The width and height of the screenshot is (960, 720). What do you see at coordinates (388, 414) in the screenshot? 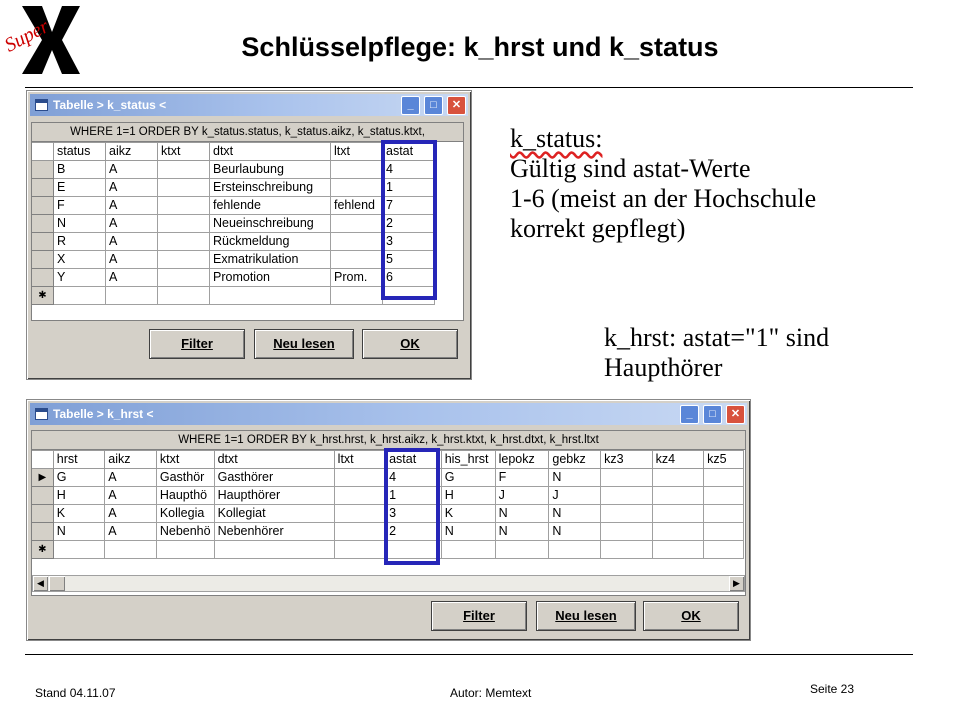
I see `k-hrst-titlebar: Tabelle > k_hrst < _ □ ✕` at bounding box center [388, 414].